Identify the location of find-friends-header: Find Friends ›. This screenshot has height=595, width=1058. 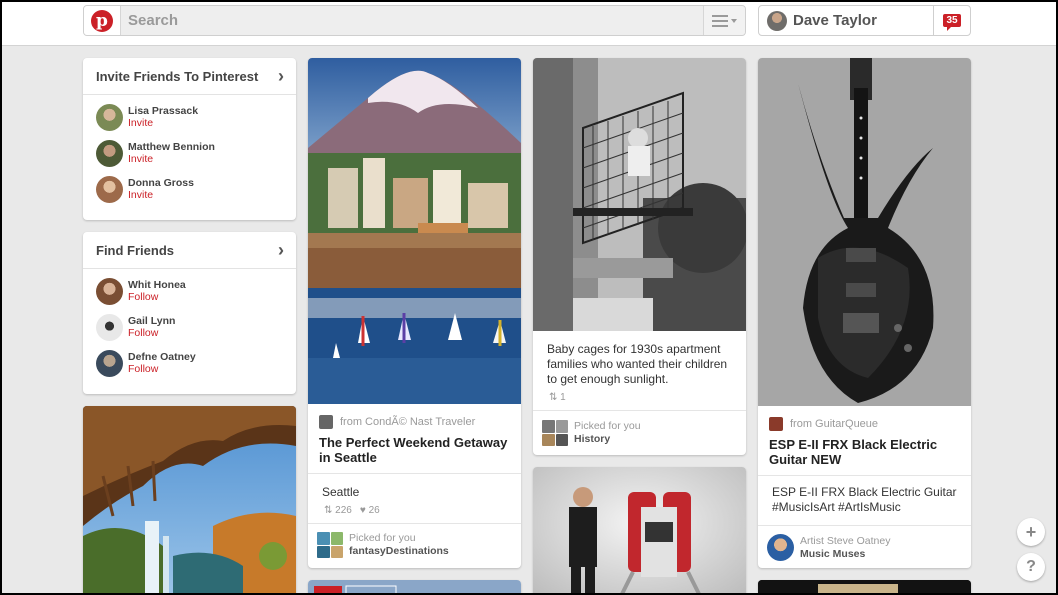
(189, 250).